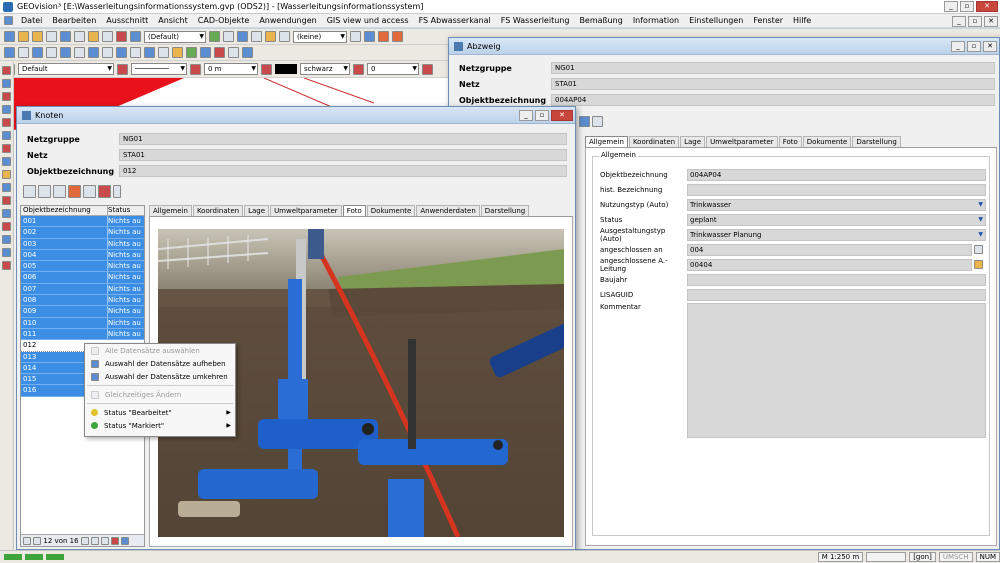  I want to click on menu-einstellungen: Einstellungen, so click(716, 20).